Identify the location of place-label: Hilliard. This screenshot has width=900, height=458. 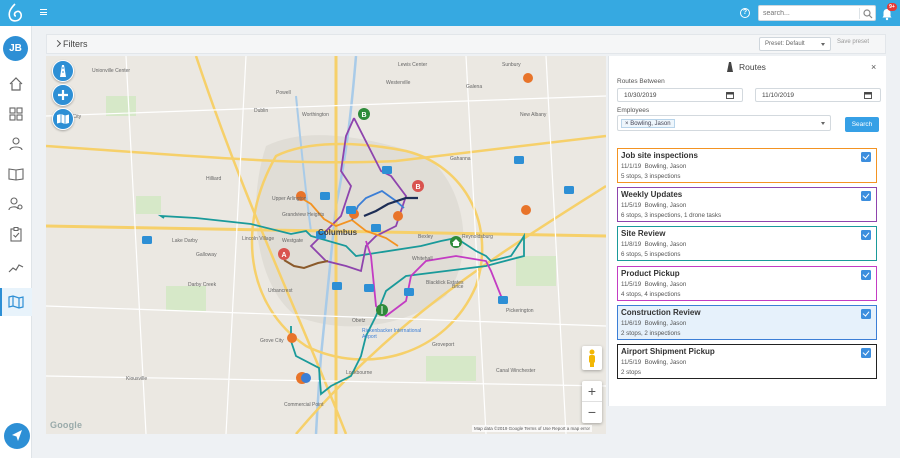
(214, 179).